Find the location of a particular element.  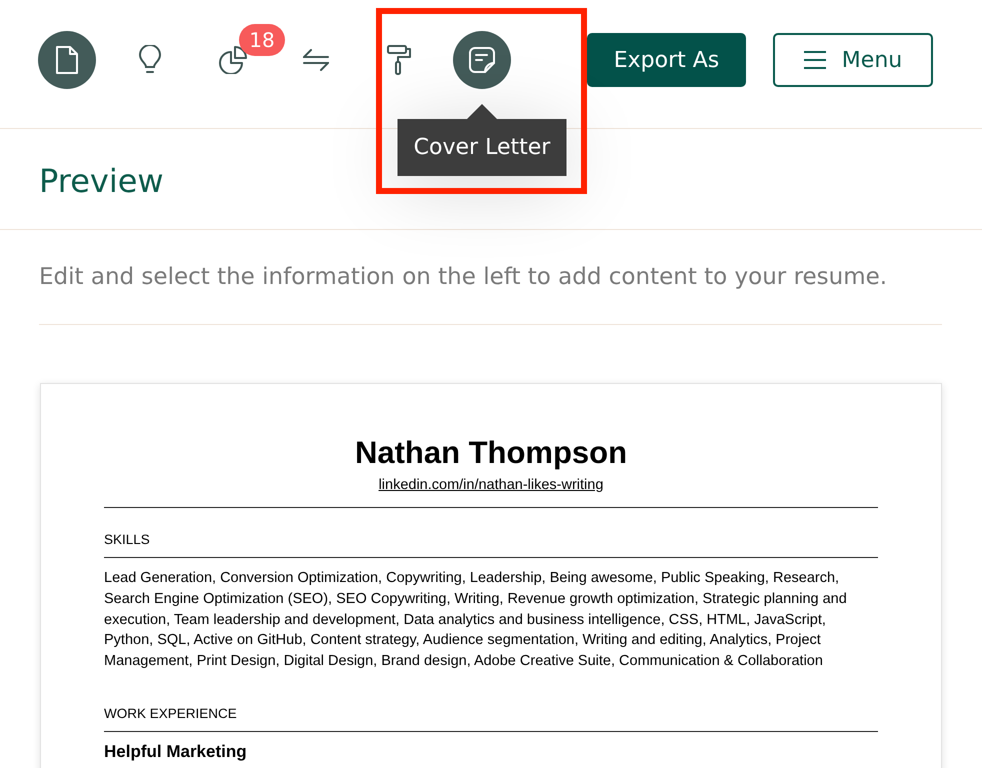

skills-text: Lead Generation, Conversion Optimization, Copywriting, Leadership, Being awesome, Public Speaking, Research, Search Engine Optimization (SEO), SEO Copywriting, Writing, Revenue growth optimization, Strategic planning and execution, Team leadership and development, Data analytics and business intelligence, CSS, HTML, JavaScript, Python, SQL, Active on GitHub, Content strategy, Audience segmentation, Writing and editing, Analytics, Project Management, Print Design, Digital Design, Brand design, Adobe Creative Suite, Communication & Collaboration is located at coordinates (476, 620).